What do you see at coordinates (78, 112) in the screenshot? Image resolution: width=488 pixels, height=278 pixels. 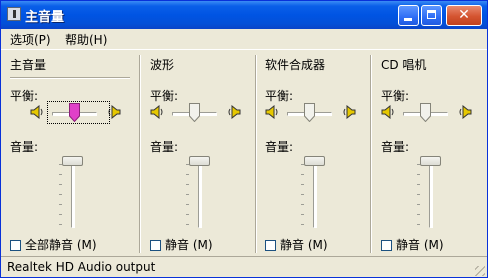 I see `focus-rectangle` at bounding box center [78, 112].